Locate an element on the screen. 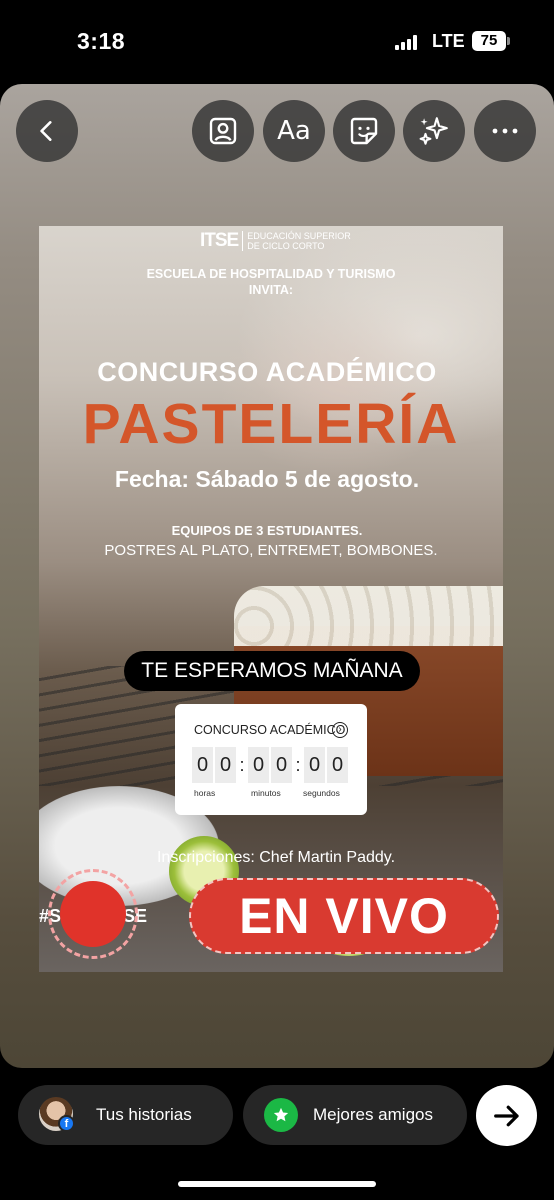 The width and height of the screenshot is (554, 1200). categories-text: POSTRES AL PLATO, ENTREMET, BOMBONES. is located at coordinates (271, 550).